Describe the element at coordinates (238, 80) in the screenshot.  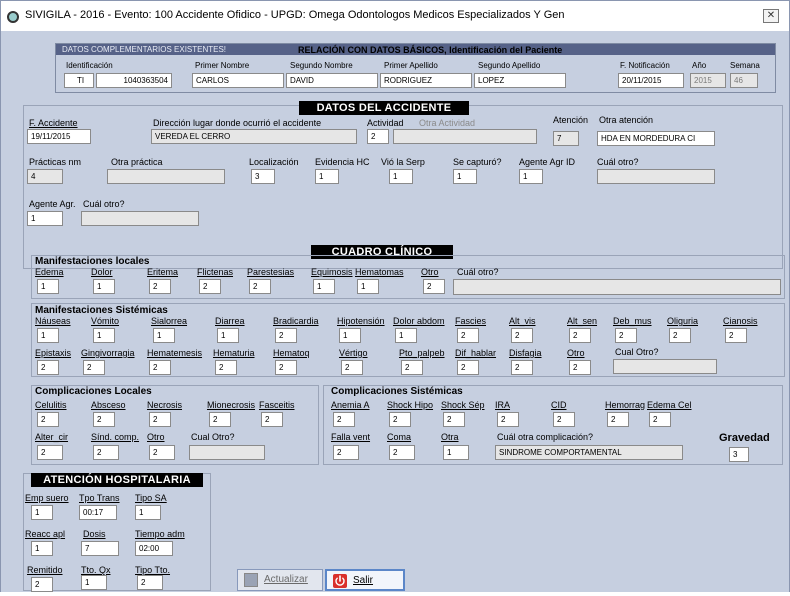
I see `first-name-field: CARLOS` at that location.